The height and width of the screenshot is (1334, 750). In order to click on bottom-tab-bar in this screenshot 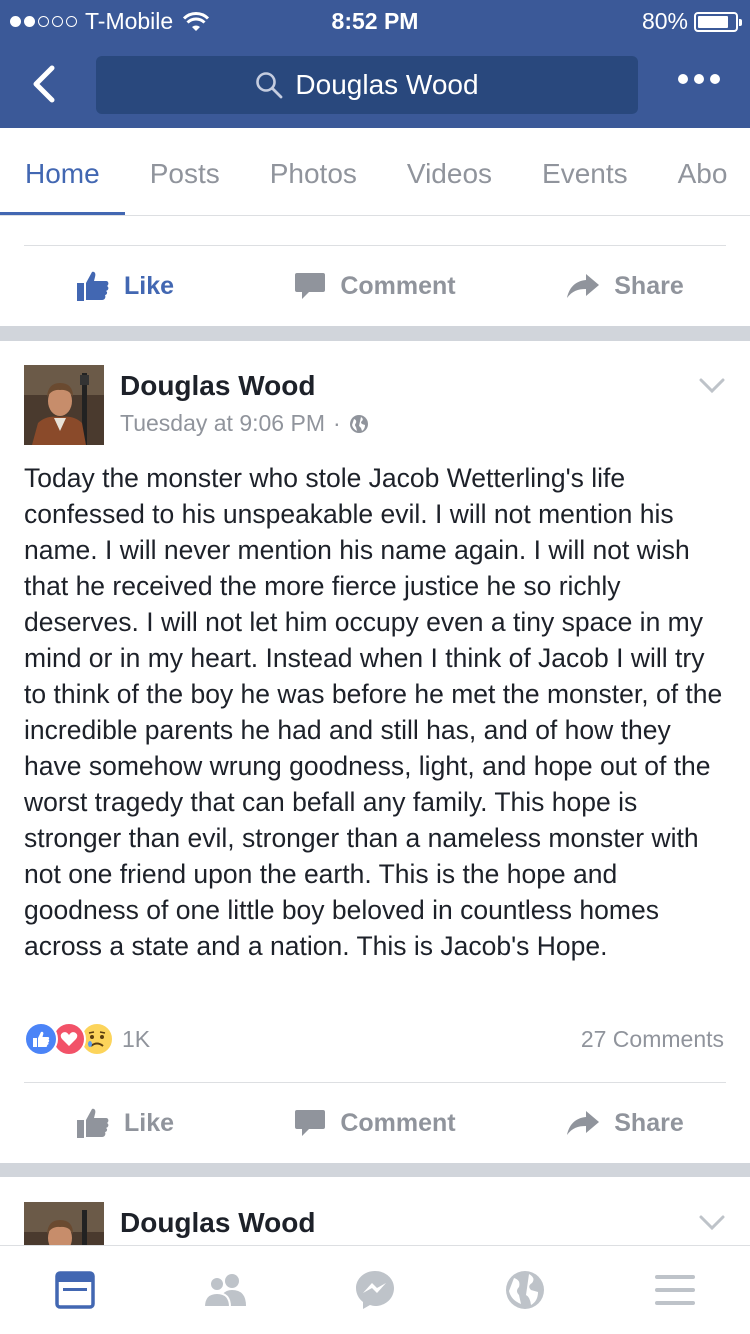, I will do `click(375, 1289)`.